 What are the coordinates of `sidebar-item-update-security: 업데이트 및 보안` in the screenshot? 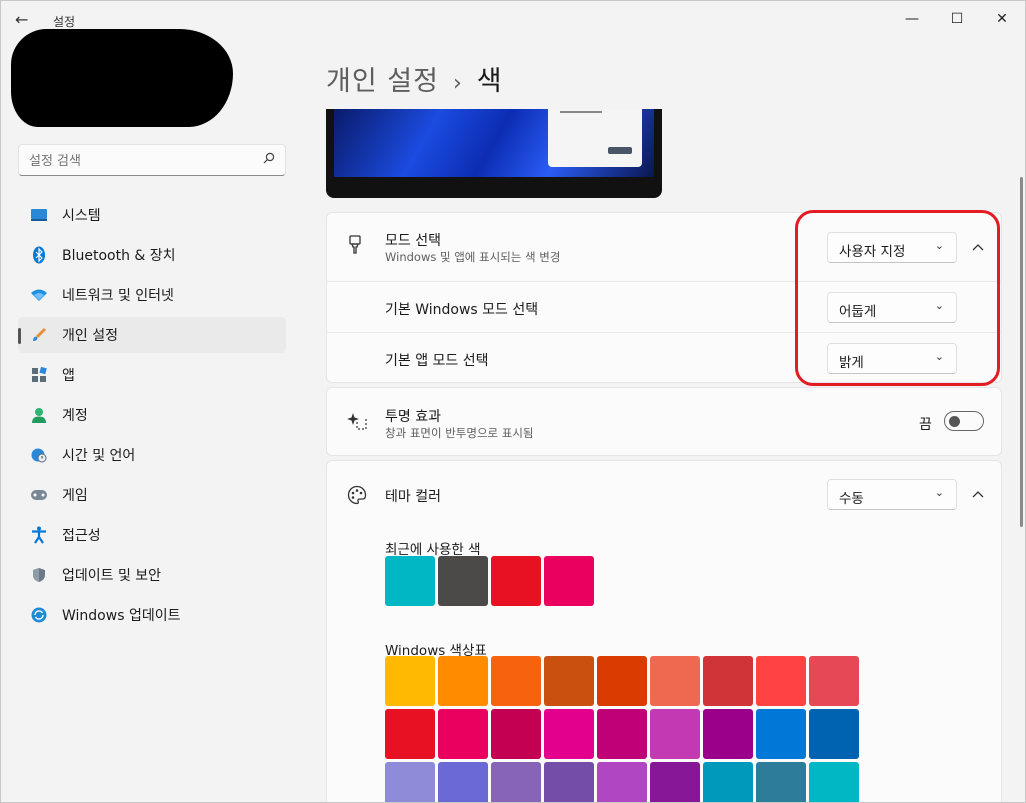 It's located at (152, 575).